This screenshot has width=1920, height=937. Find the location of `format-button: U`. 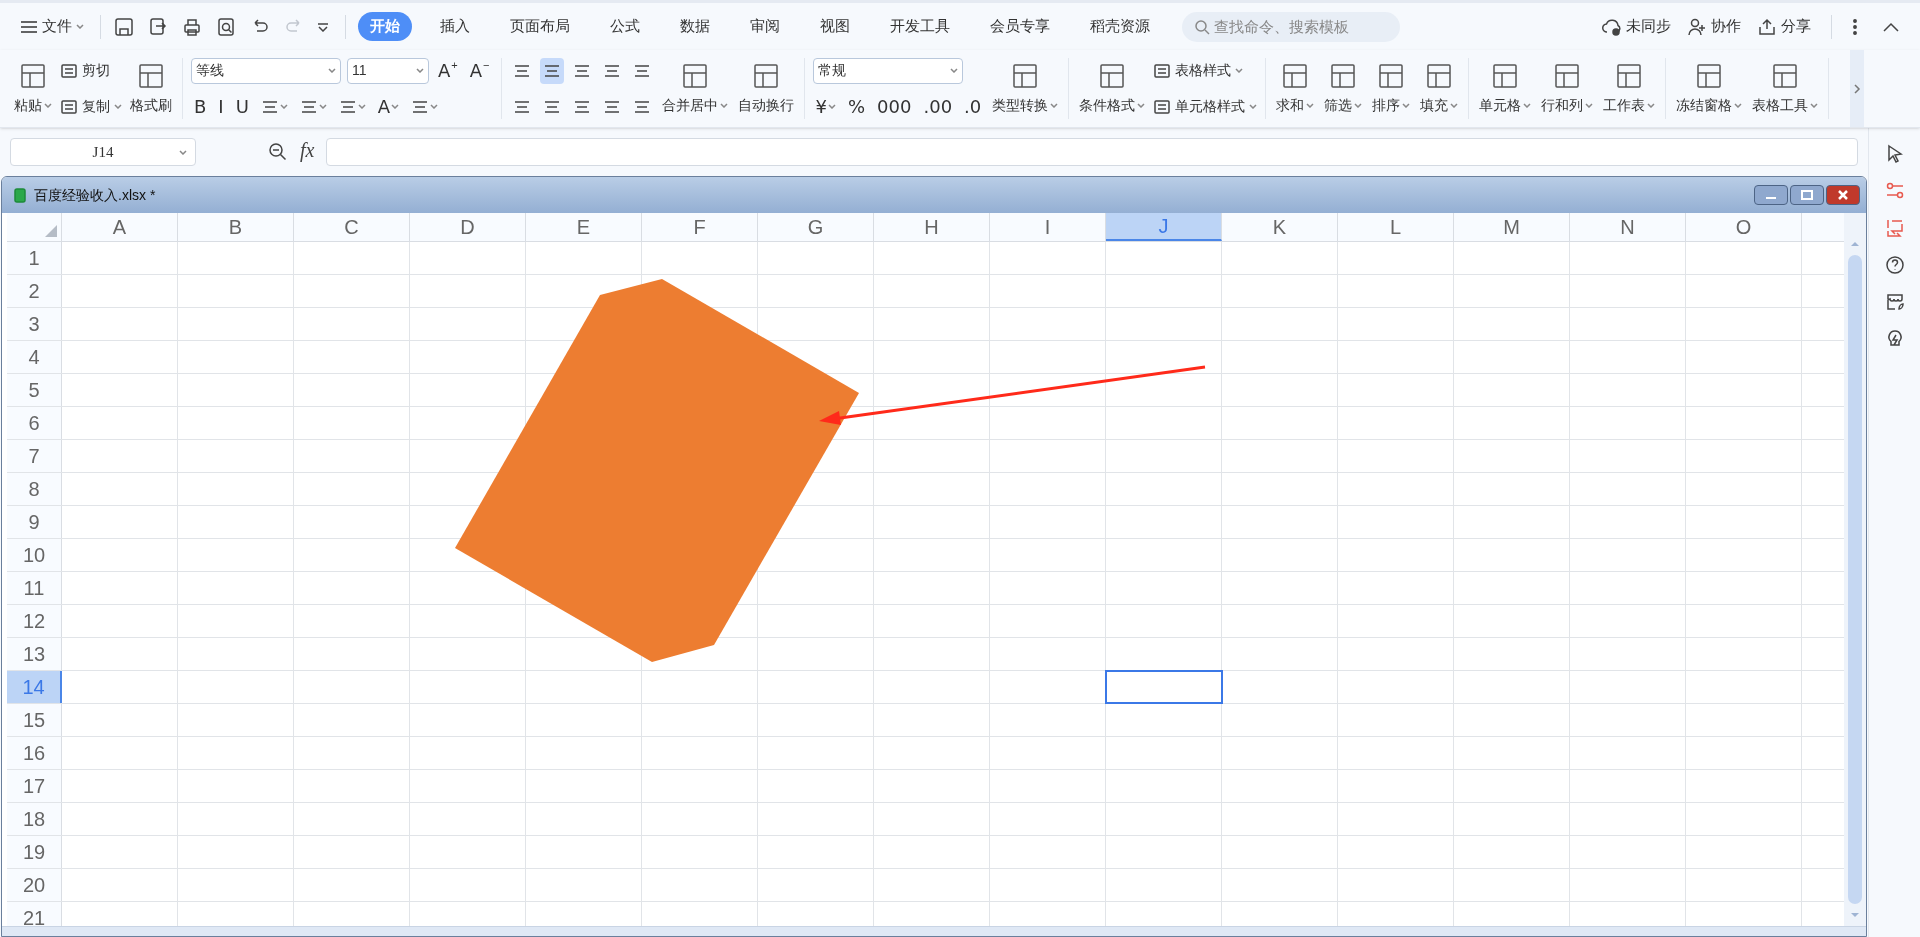

format-button: U is located at coordinates (242, 106).